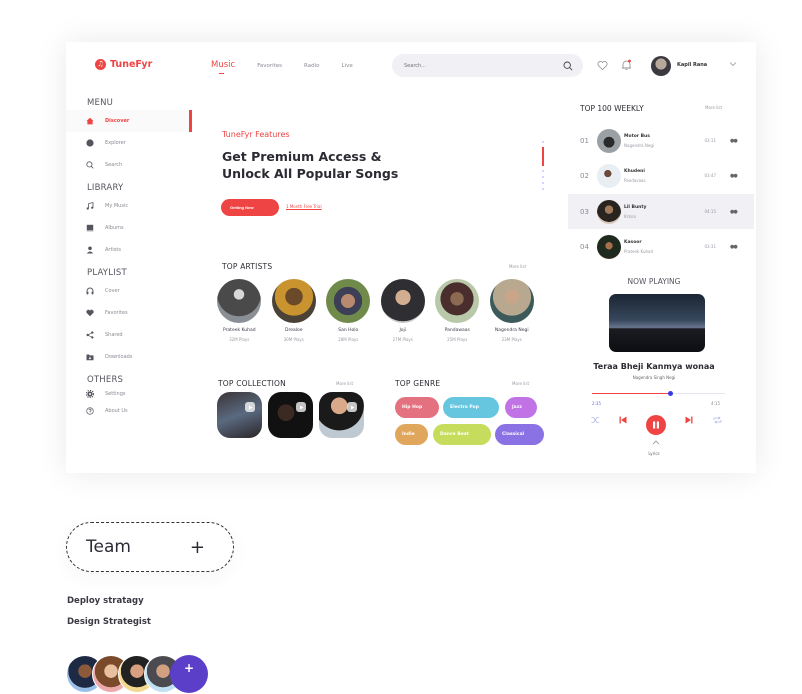 This screenshot has height=694, width=802. I want to click on search-icon, so click(90, 165).